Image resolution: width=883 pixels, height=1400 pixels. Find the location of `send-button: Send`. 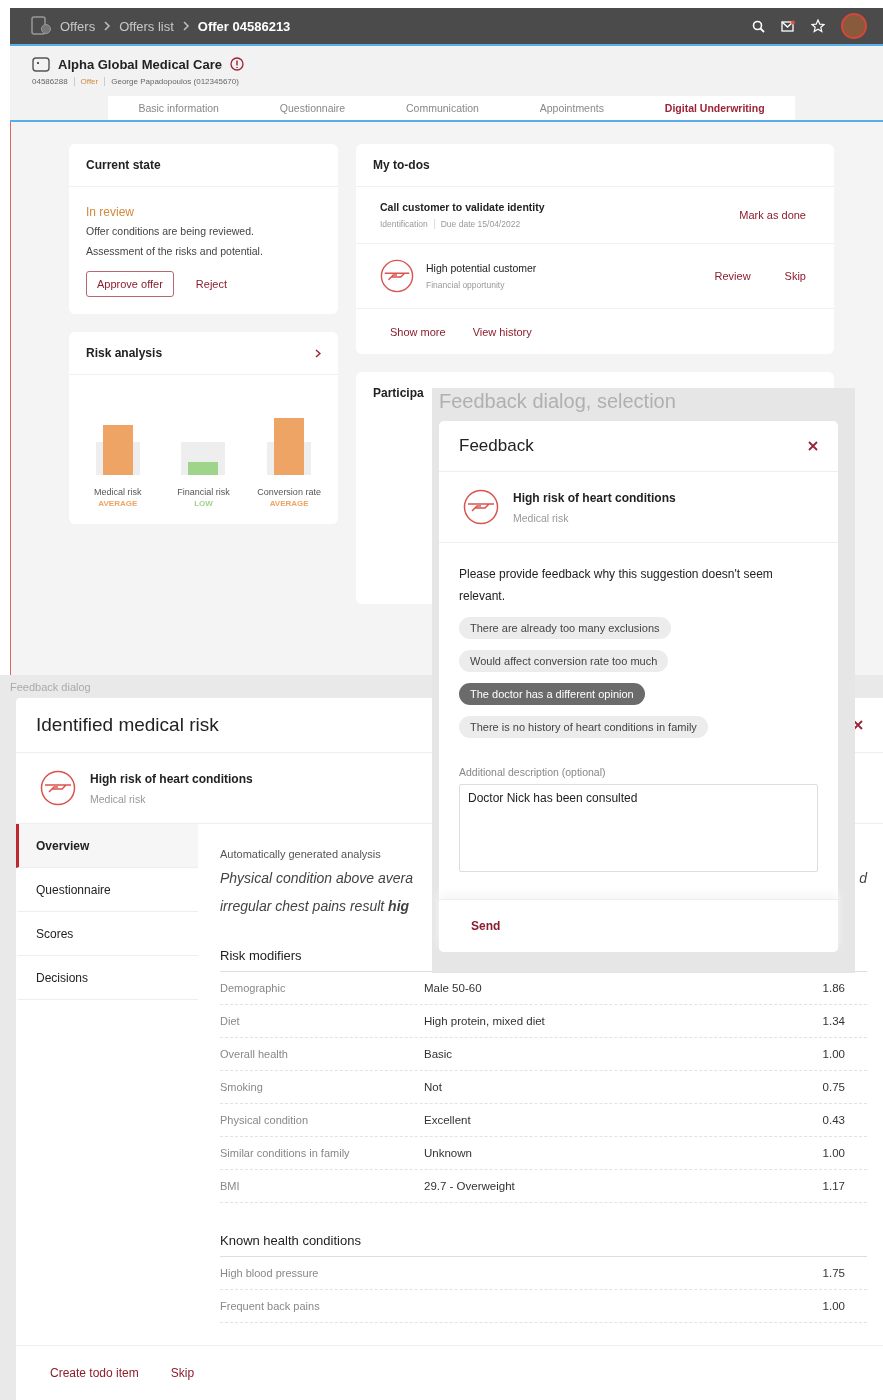

send-button: Send is located at coordinates (486, 926).